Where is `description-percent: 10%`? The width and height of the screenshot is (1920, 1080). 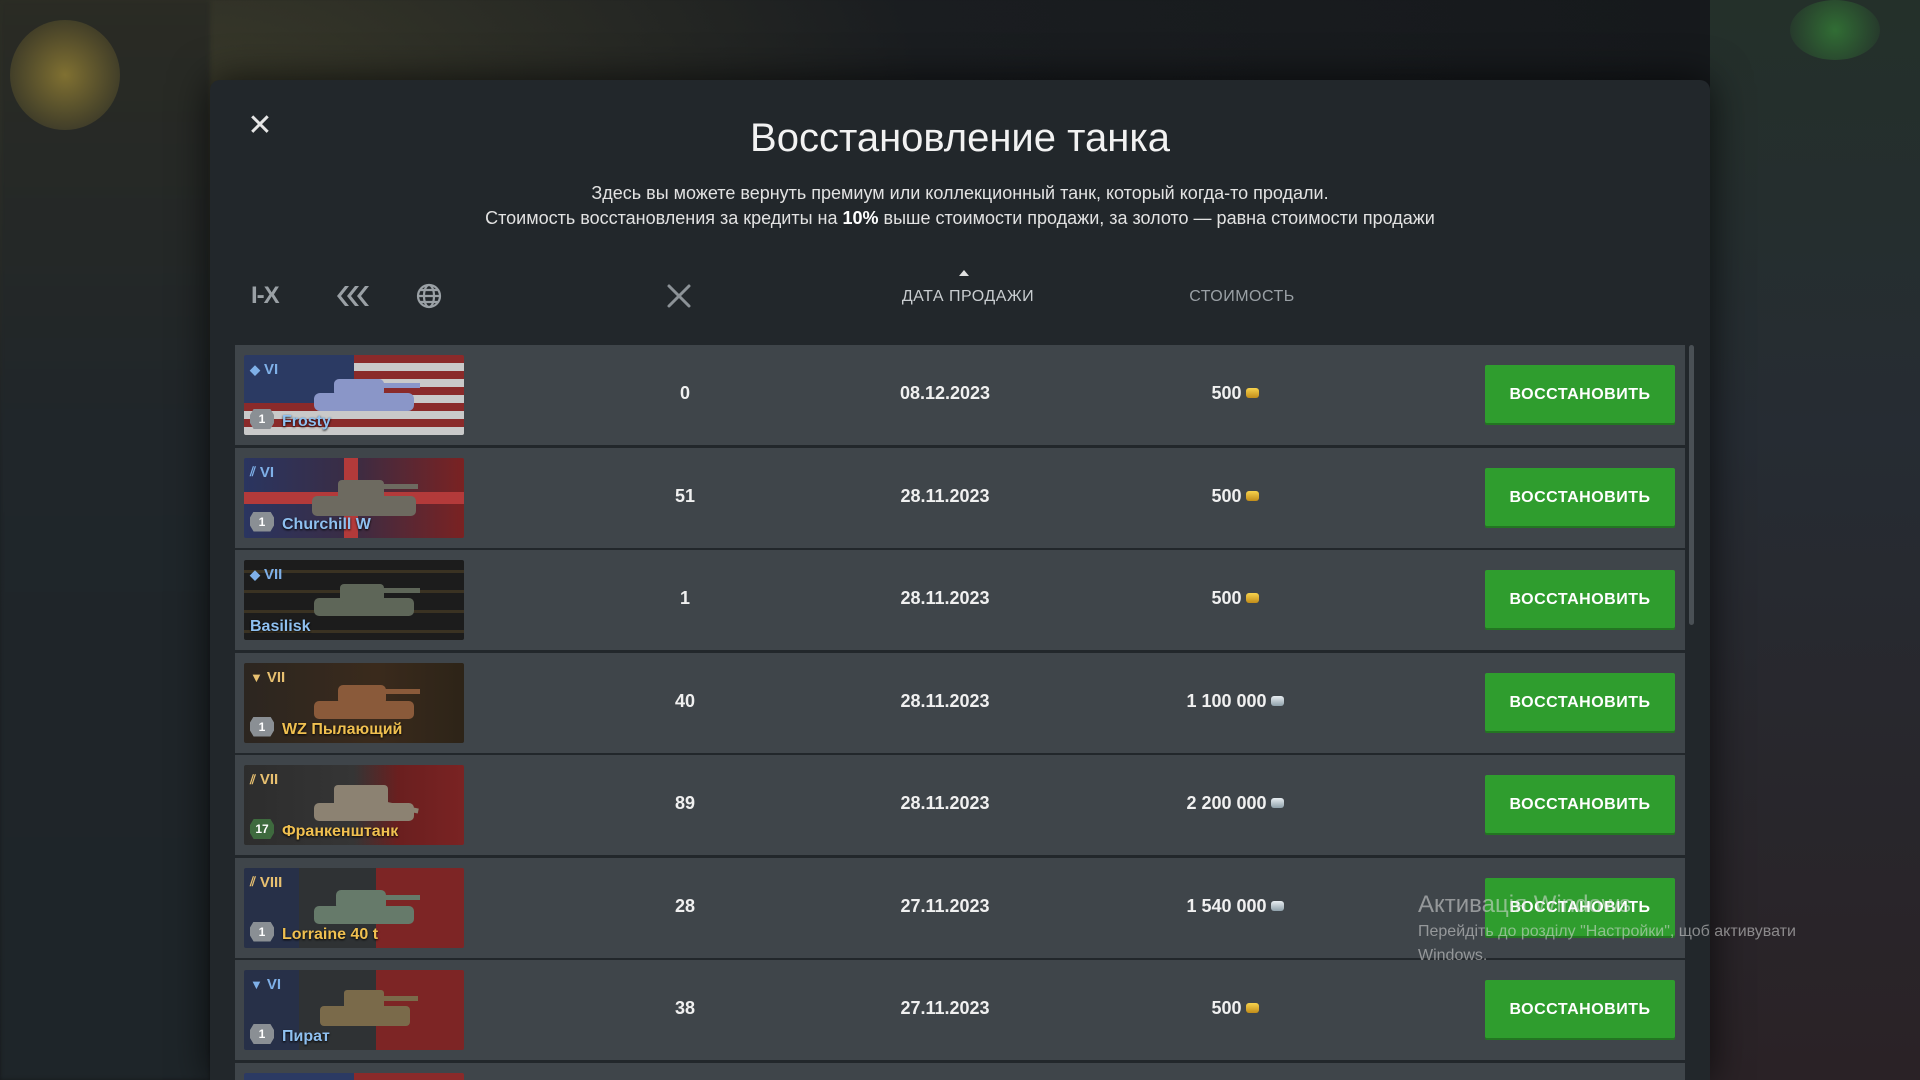
description-percent: 10% is located at coordinates (860, 218).